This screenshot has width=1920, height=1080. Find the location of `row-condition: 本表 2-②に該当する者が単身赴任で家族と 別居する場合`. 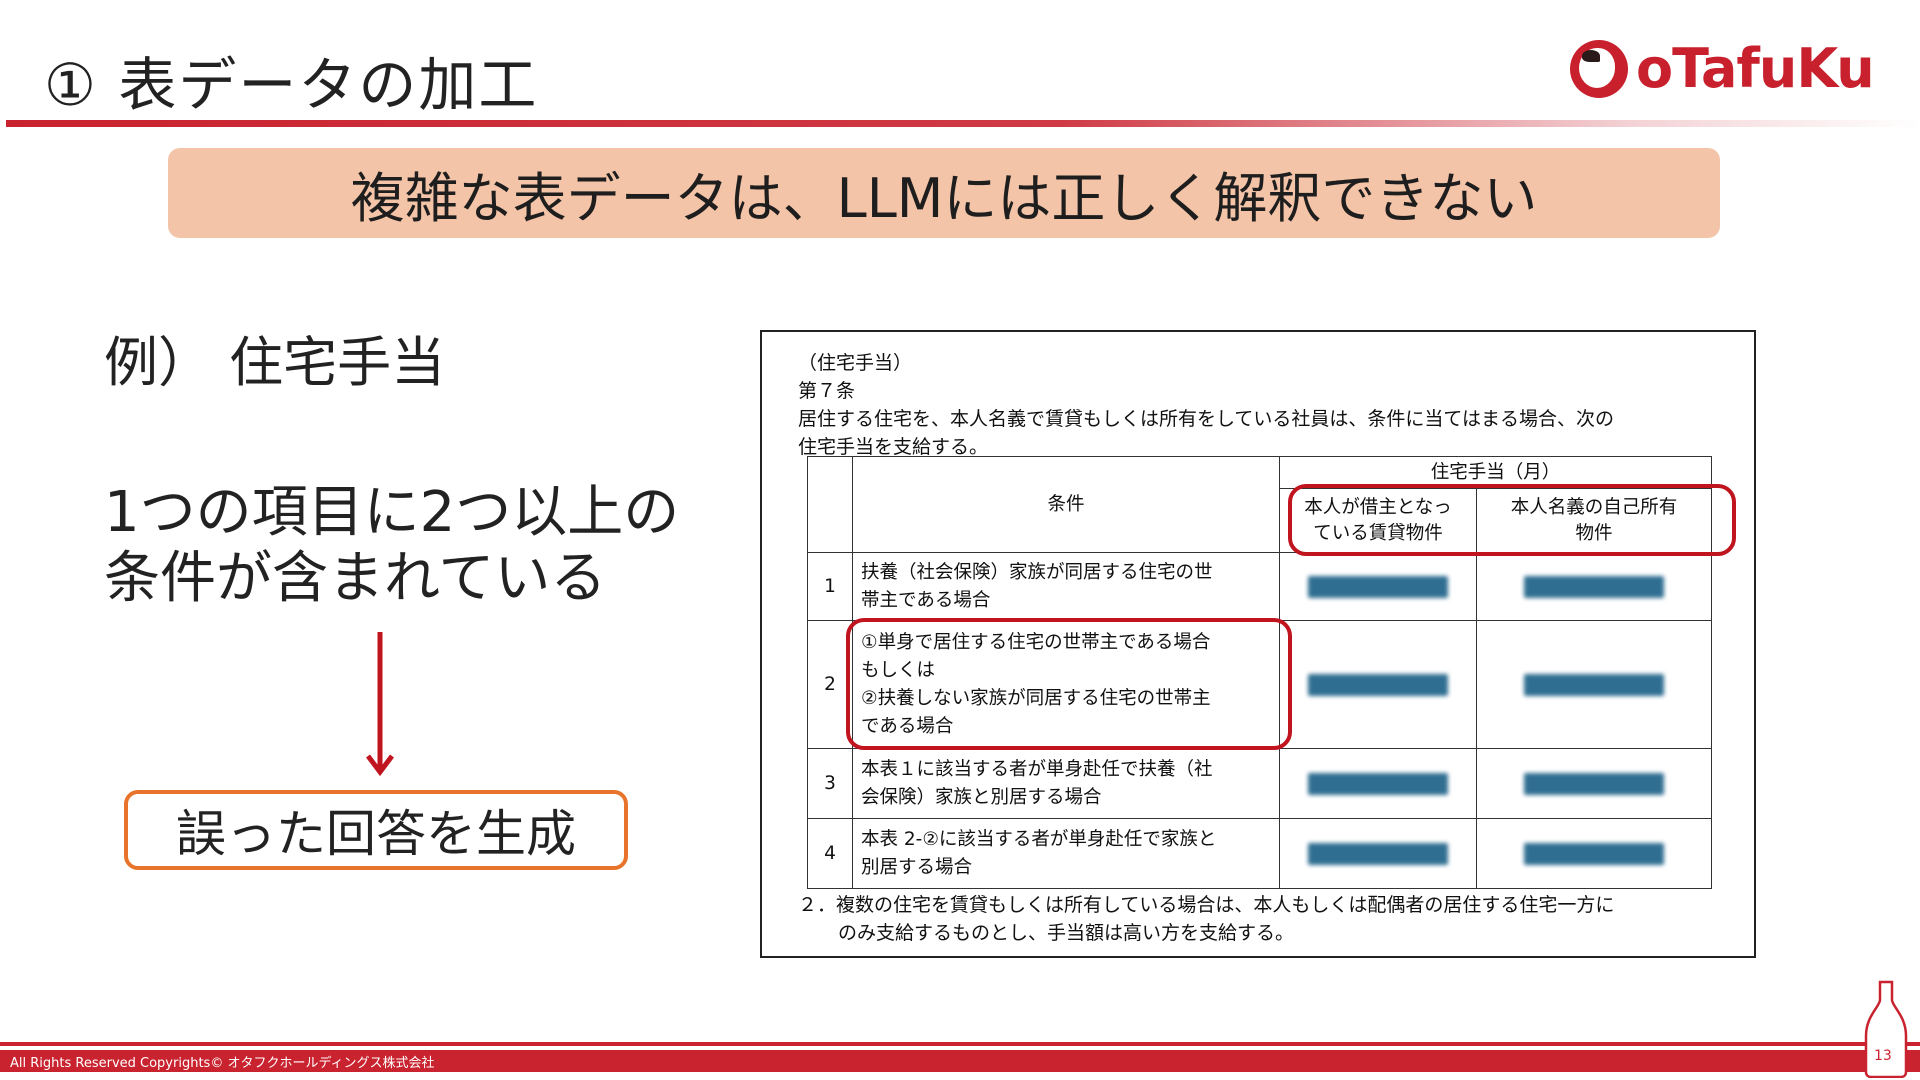

row-condition: 本表 2-②に該当する者が単身赴任で家族と 別居する場合 is located at coordinates (1066, 853).